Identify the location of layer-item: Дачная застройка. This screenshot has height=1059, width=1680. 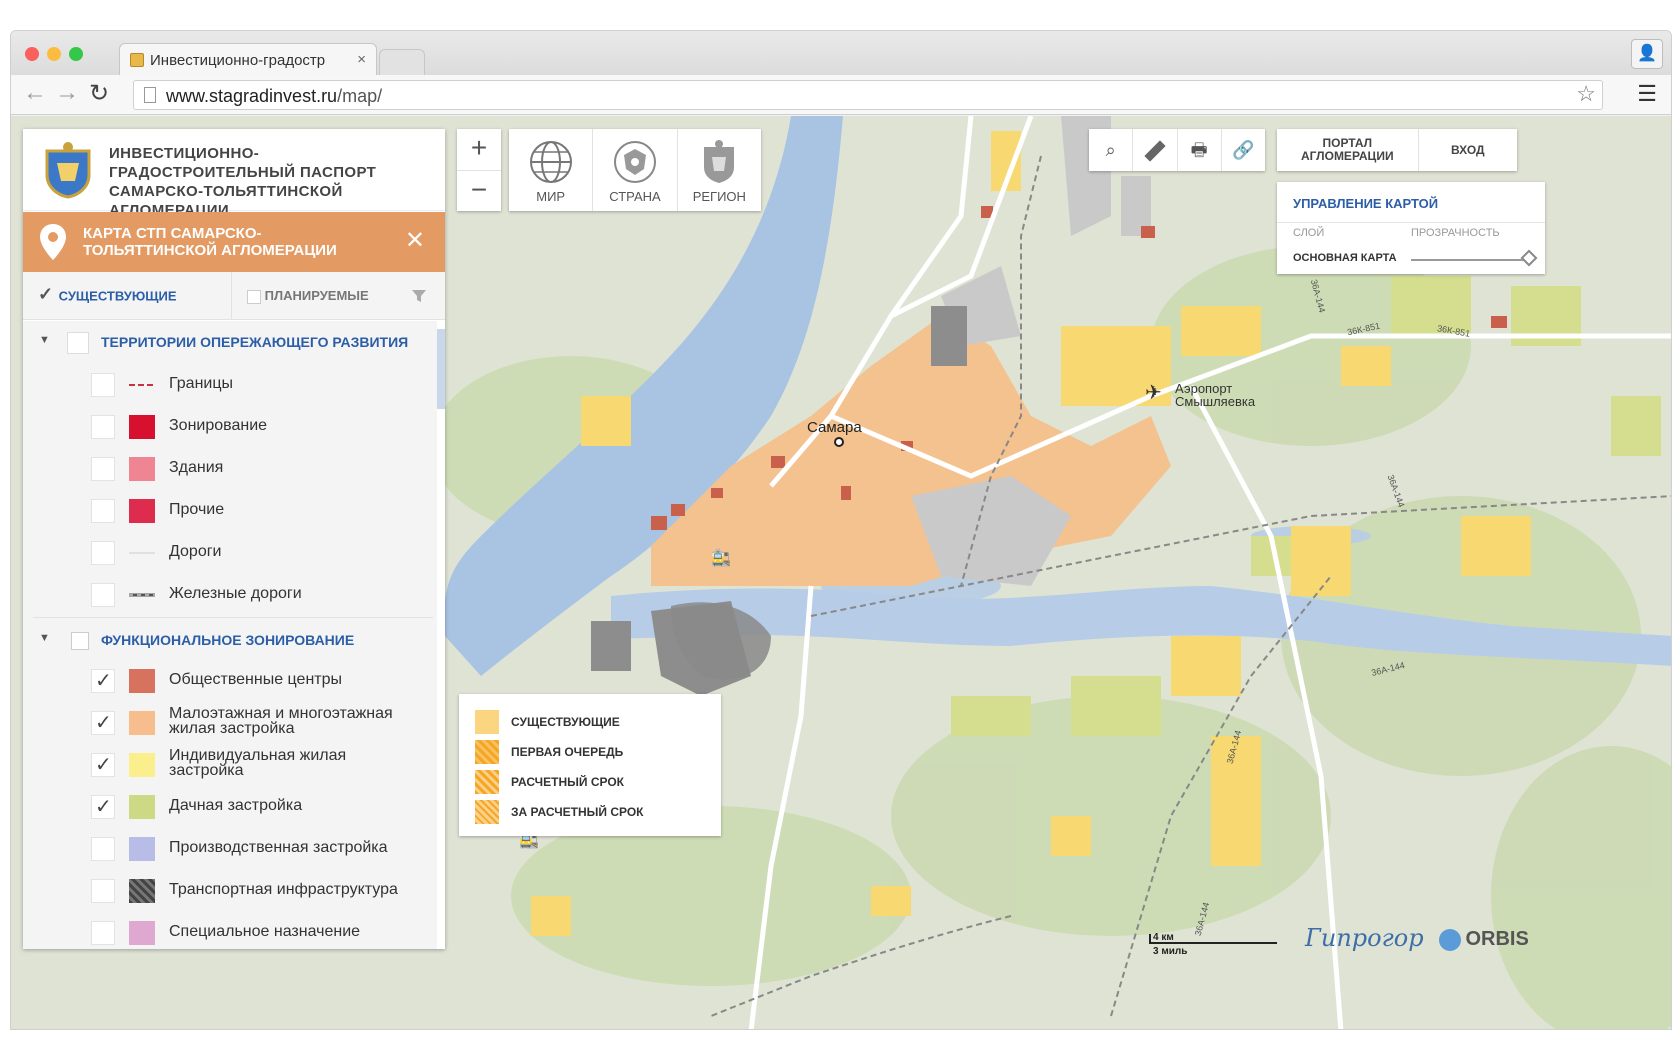
(230, 808).